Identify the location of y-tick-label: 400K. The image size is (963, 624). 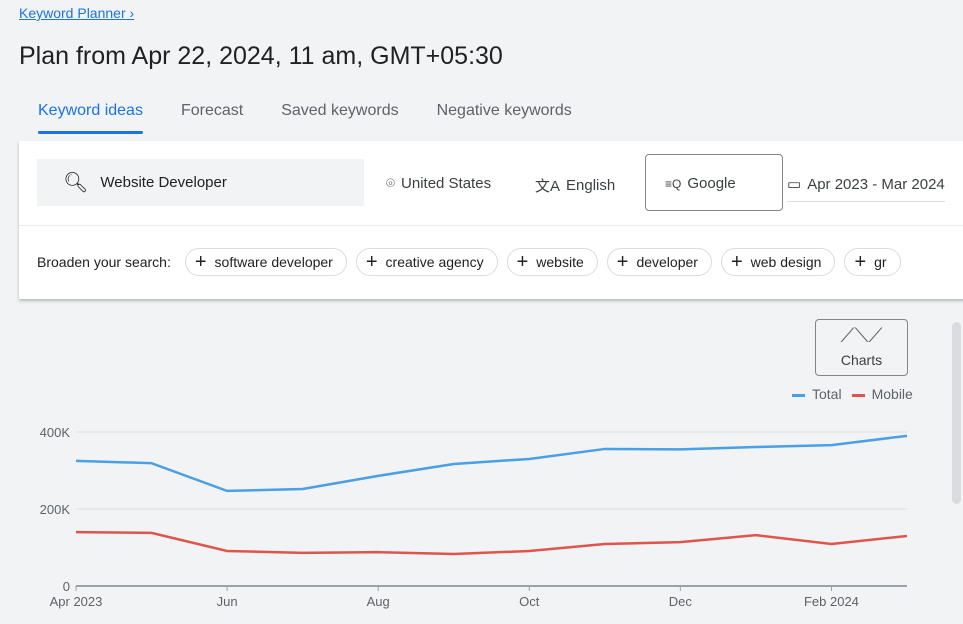
(55, 432).